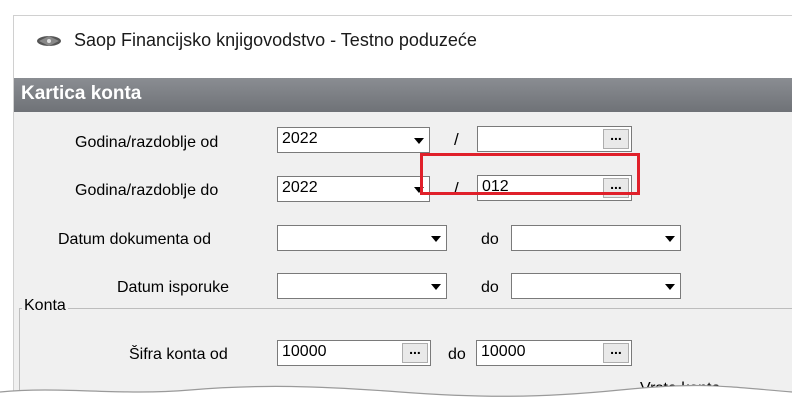 The image size is (792, 403). What do you see at coordinates (147, 142) in the screenshot?
I see `godina-od-label: Godina/razdoblje od` at bounding box center [147, 142].